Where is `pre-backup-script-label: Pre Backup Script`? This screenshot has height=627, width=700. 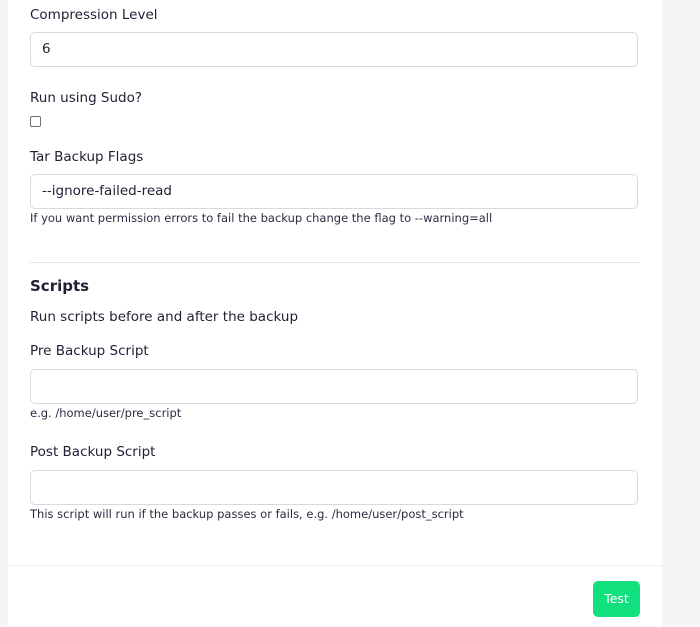
pre-backup-script-label: Pre Backup Script is located at coordinates (89, 351).